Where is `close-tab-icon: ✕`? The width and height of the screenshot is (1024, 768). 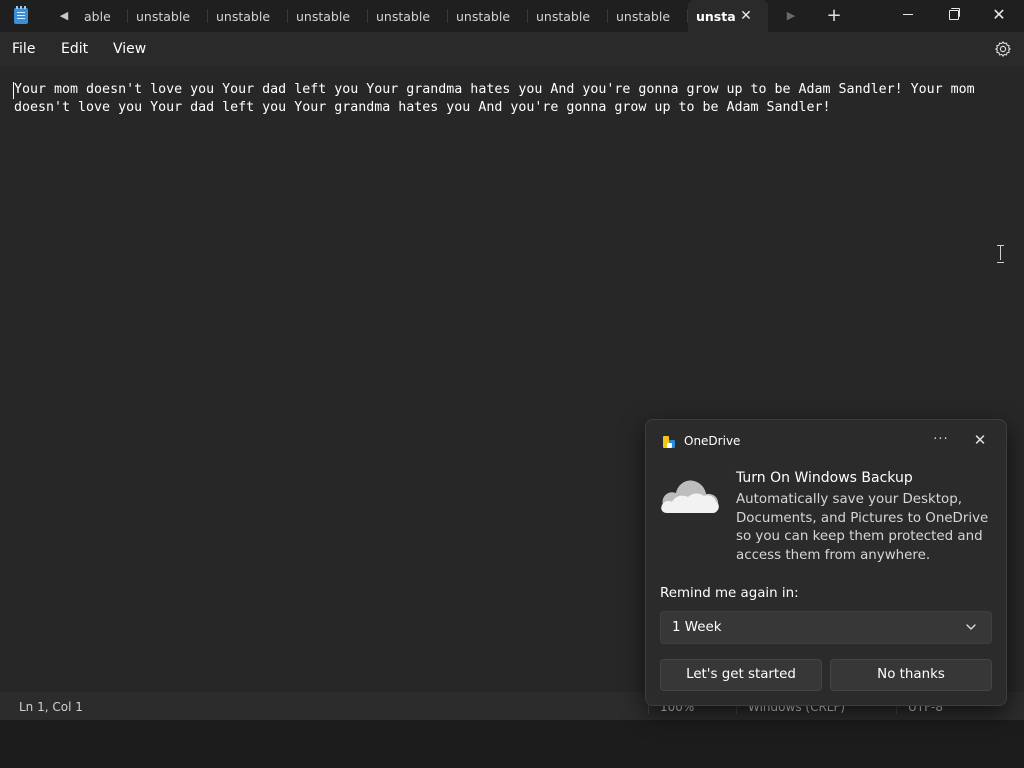 close-tab-icon: ✕ is located at coordinates (746, 16).